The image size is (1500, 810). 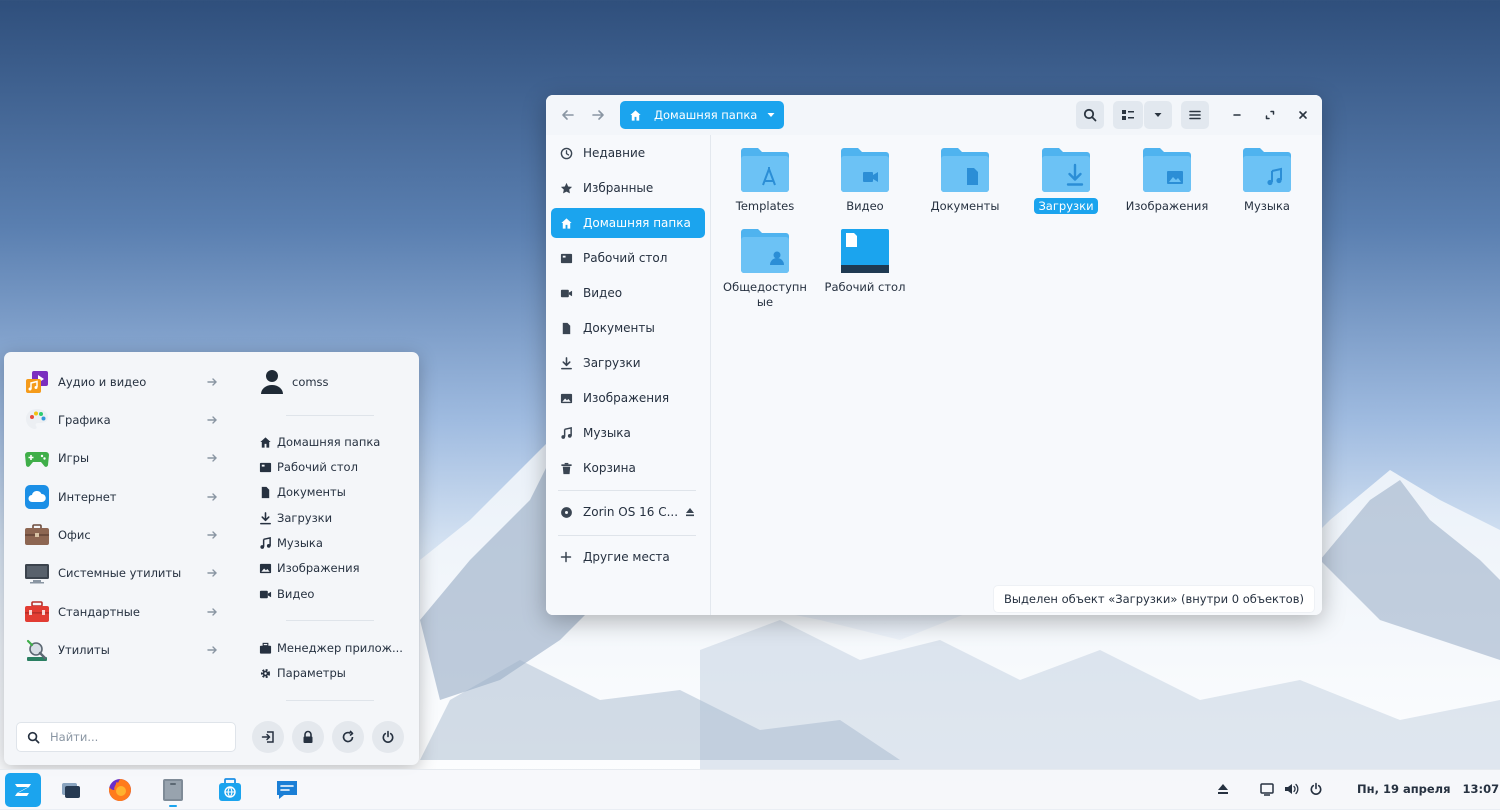 What do you see at coordinates (330, 415) in the screenshot?
I see `menu-divider` at bounding box center [330, 415].